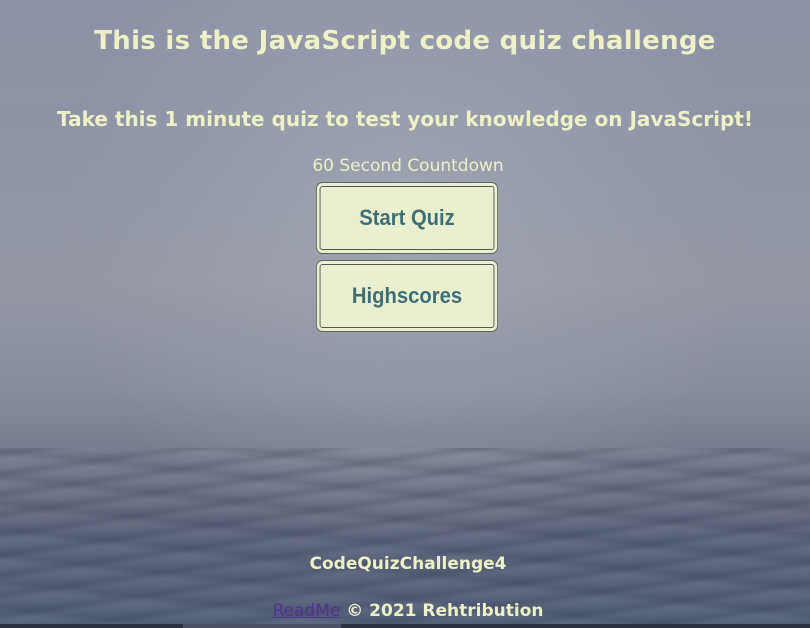 This screenshot has width=810, height=628. What do you see at coordinates (307, 611) in the screenshot?
I see `readme-link: ReadMe` at bounding box center [307, 611].